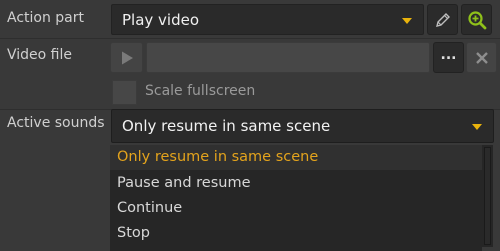 This screenshot has width=500, height=251. I want to click on play-button, so click(126, 57).